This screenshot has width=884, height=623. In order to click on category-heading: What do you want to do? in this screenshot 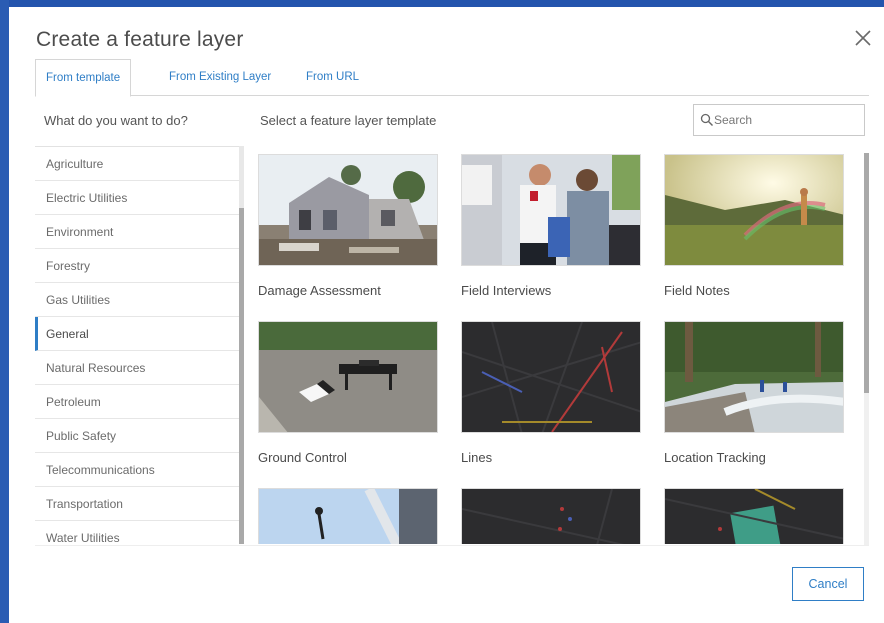, I will do `click(116, 120)`.